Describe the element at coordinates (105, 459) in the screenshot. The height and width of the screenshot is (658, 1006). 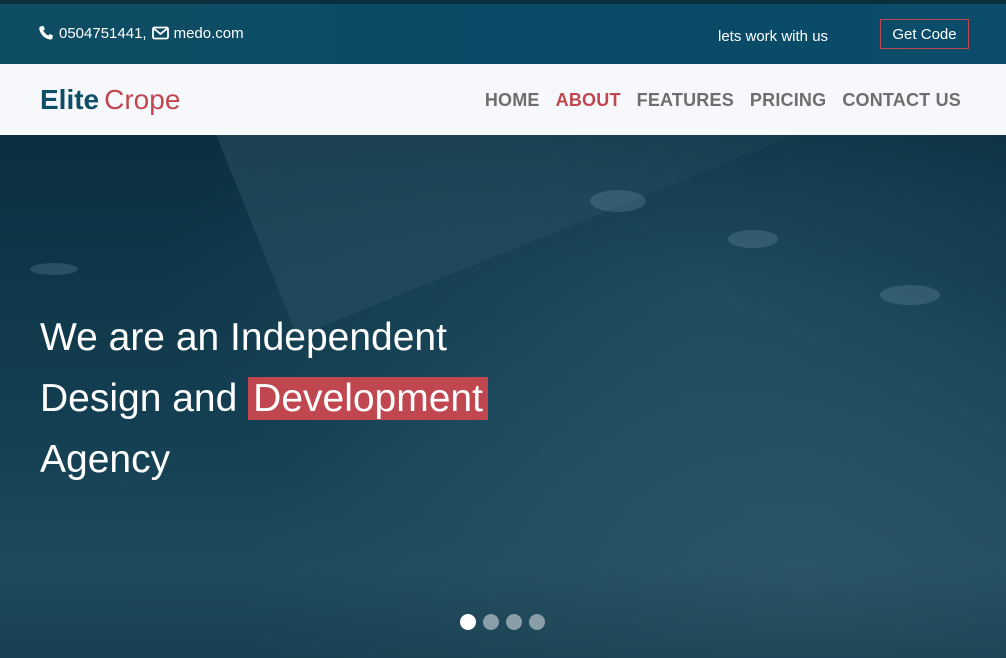
I see `hero-line-3: Agency` at that location.